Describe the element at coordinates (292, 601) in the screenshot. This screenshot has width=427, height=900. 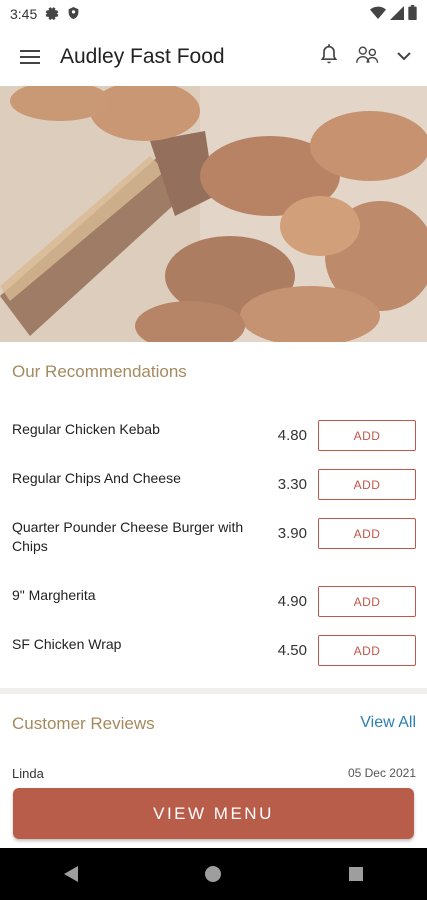
I see `item-price: 4.90` at that location.